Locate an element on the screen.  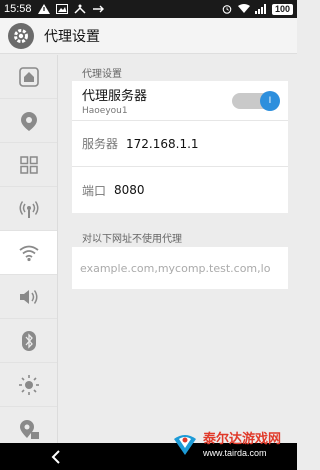
proxy-server-toggle-row: 代理服务器 Haoeyou1 I is located at coordinates (180, 101).